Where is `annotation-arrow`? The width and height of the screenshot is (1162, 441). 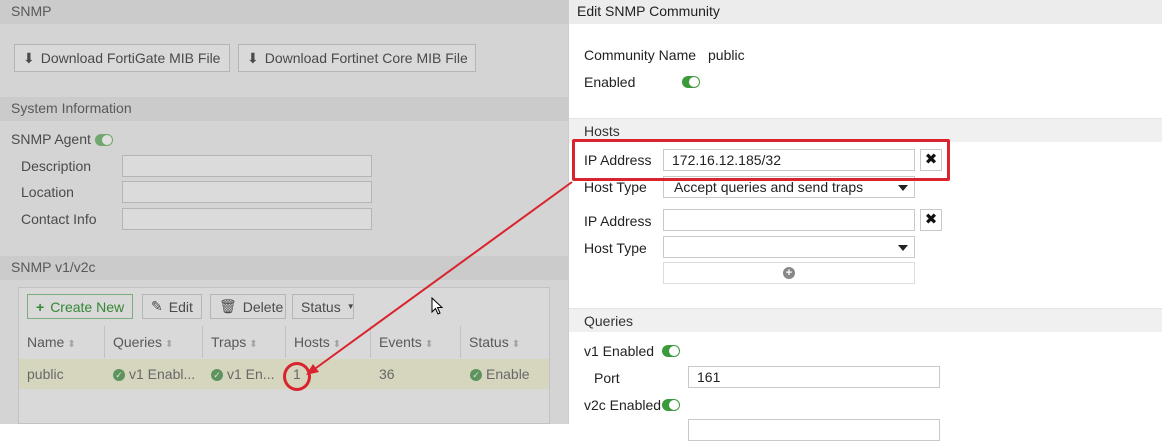 annotation-arrow is located at coordinates (439, 278).